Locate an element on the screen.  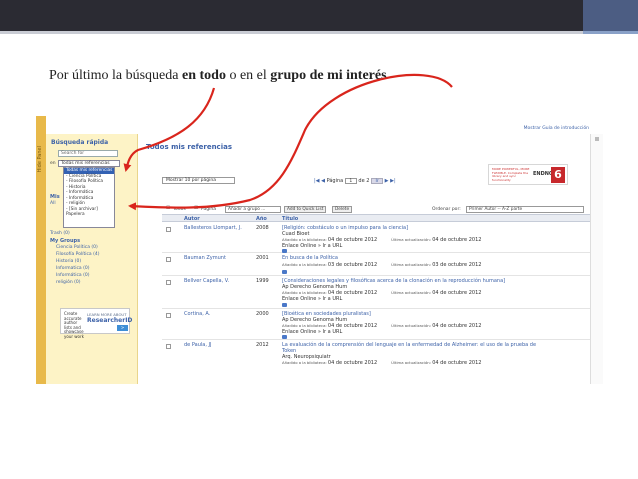
sort-select: Primer Autor -- A-Z parte is located at coordinates (525, 209).